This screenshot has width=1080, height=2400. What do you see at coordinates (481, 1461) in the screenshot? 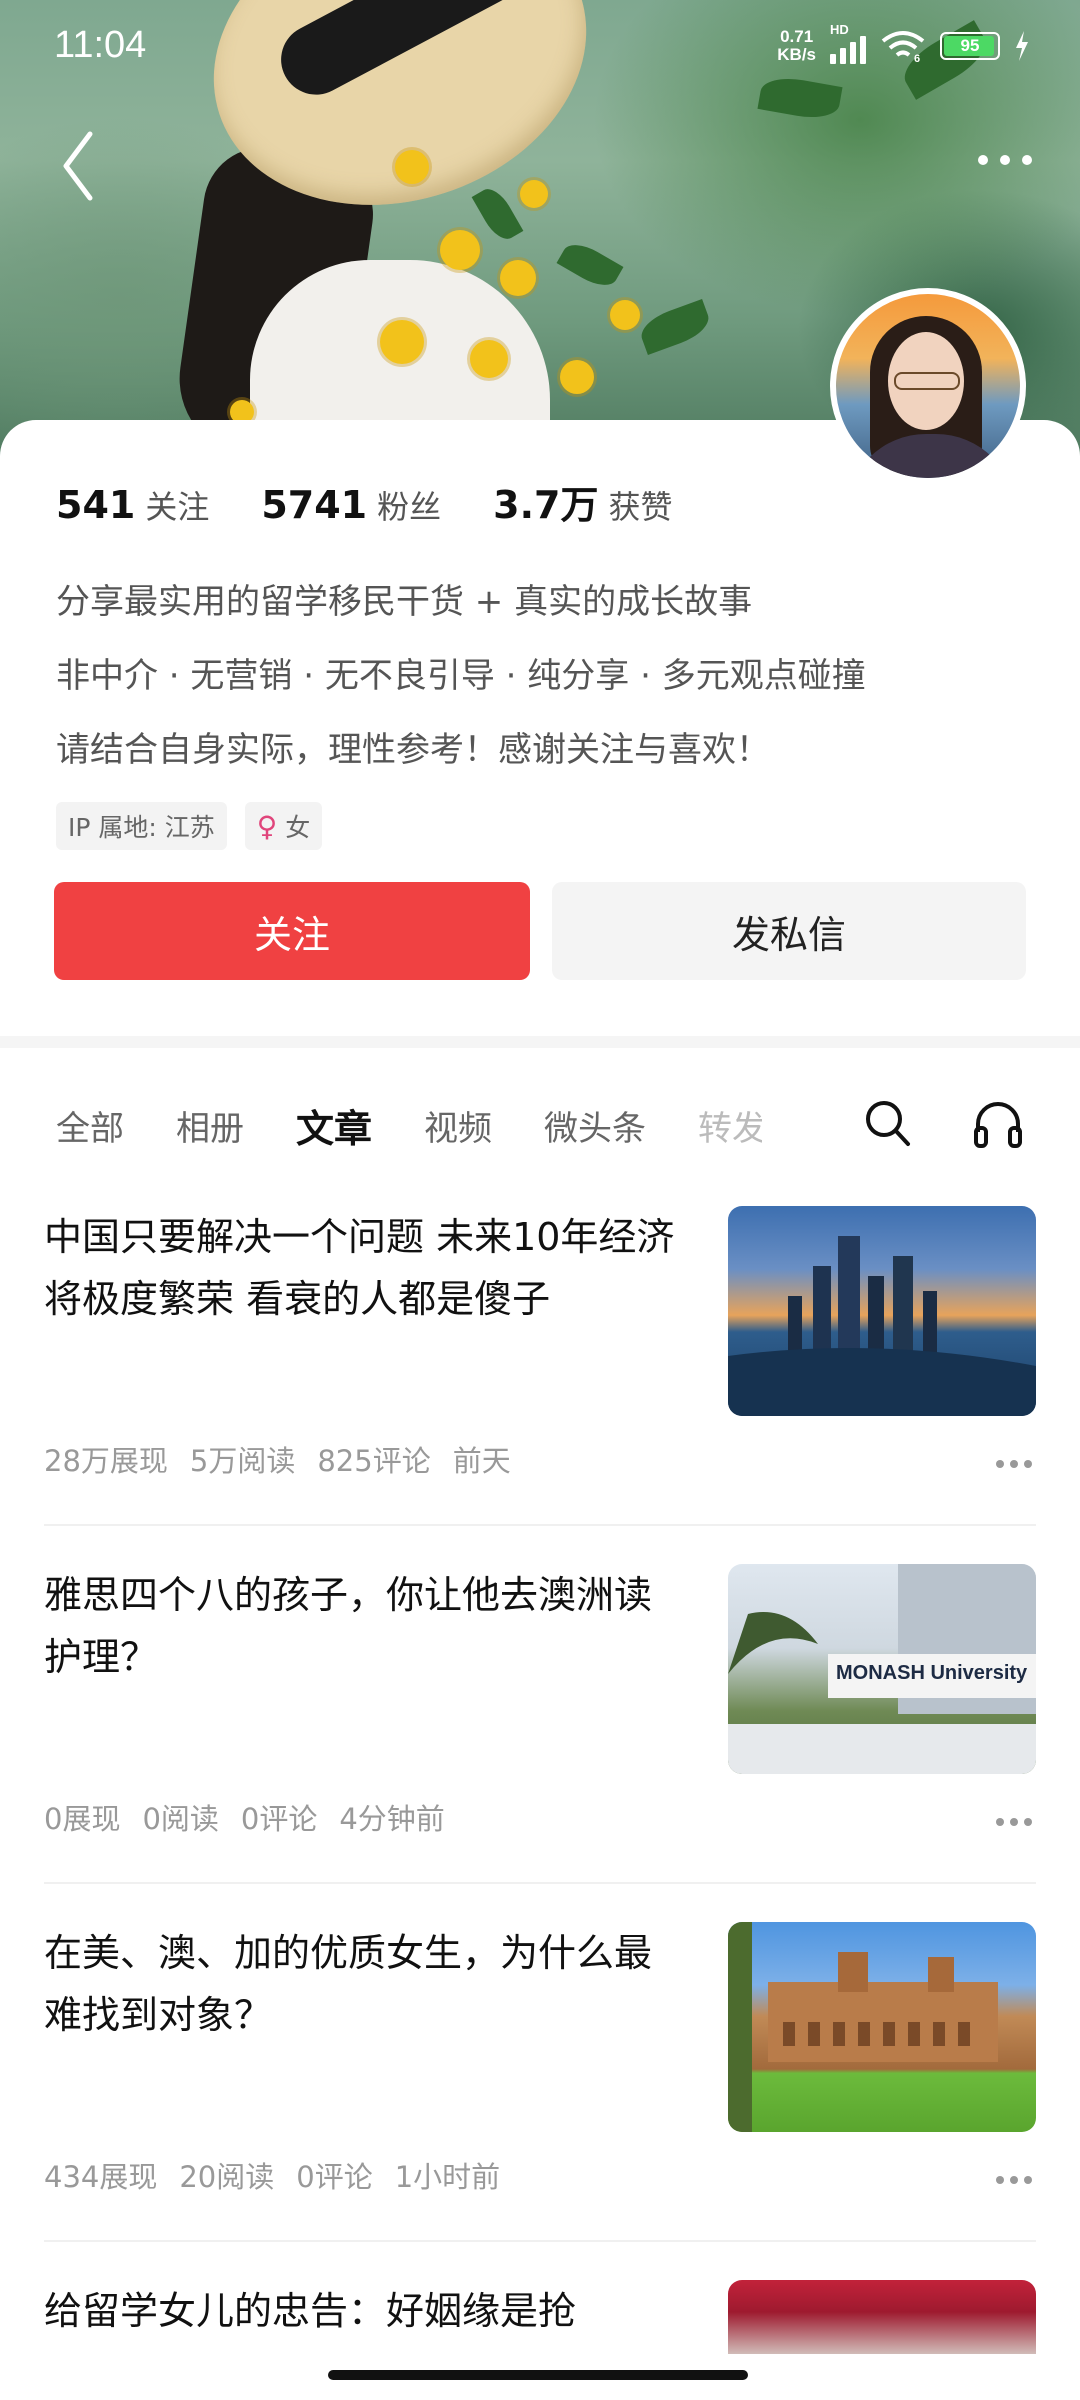
I see `article-time: 前天` at bounding box center [481, 1461].